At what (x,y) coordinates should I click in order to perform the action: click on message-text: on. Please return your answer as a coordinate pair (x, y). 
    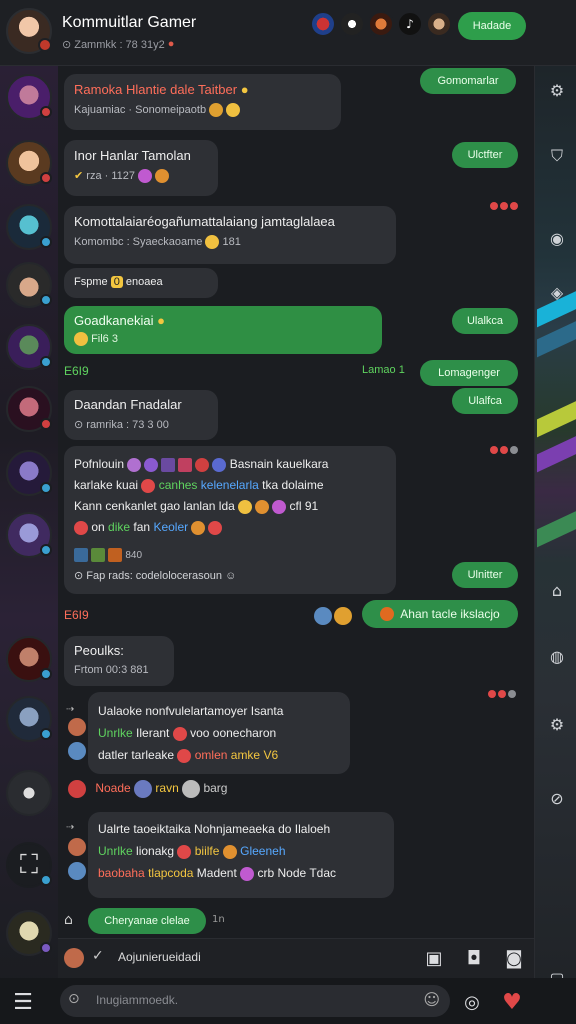
    Looking at the image, I should click on (98, 527).